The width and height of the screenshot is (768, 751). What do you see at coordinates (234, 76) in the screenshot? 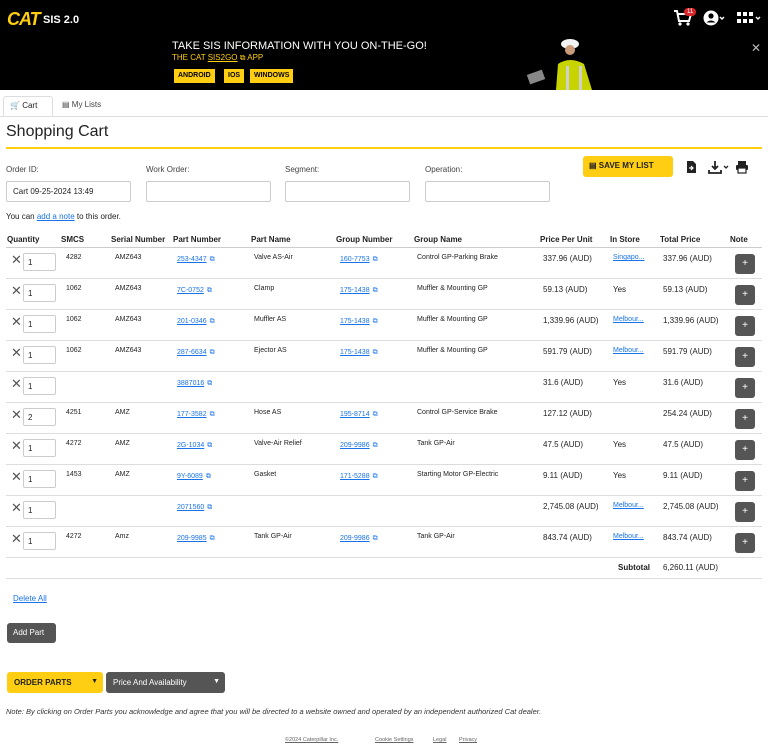
I see `ios-button: IOS` at bounding box center [234, 76].